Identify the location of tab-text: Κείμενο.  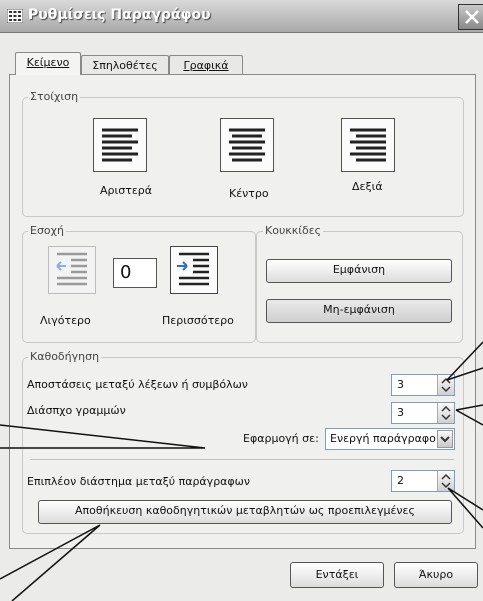
(48, 63).